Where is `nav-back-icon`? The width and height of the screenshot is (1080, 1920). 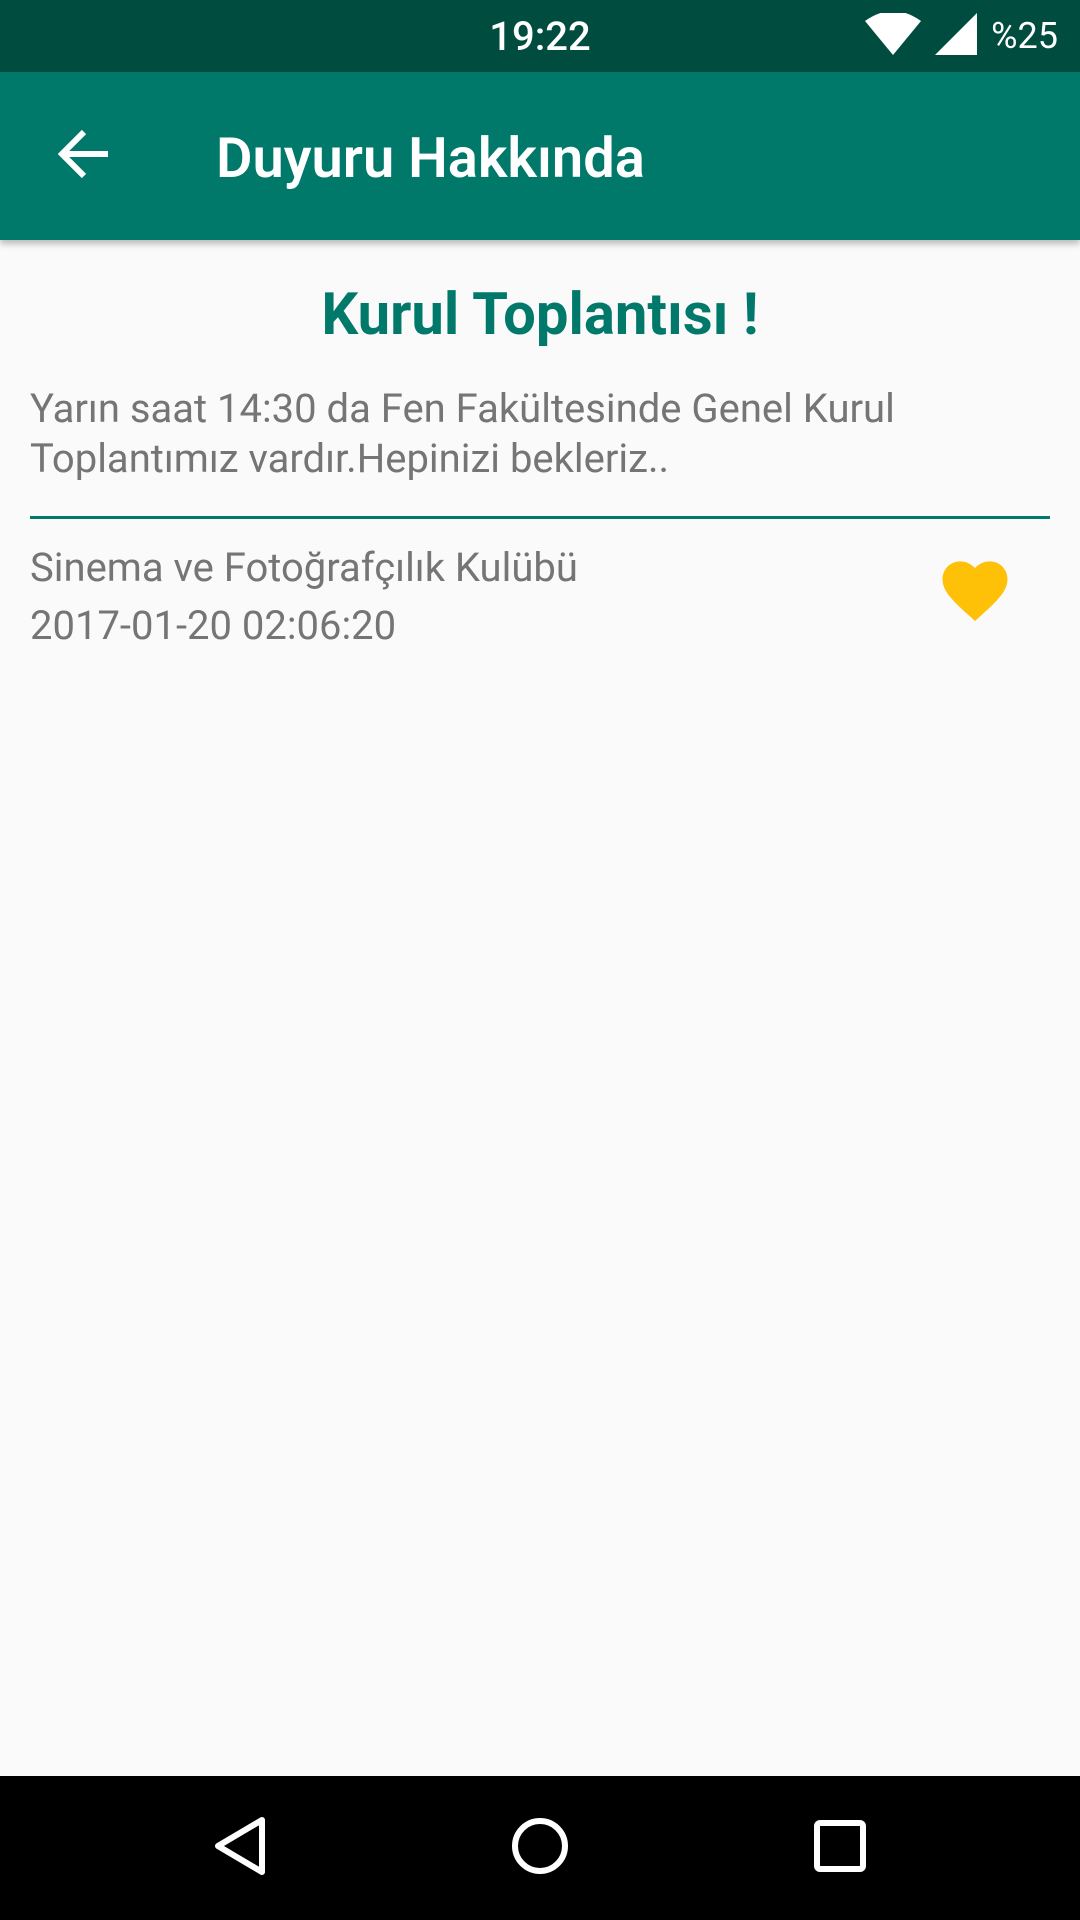
nav-back-icon is located at coordinates (240, 1848).